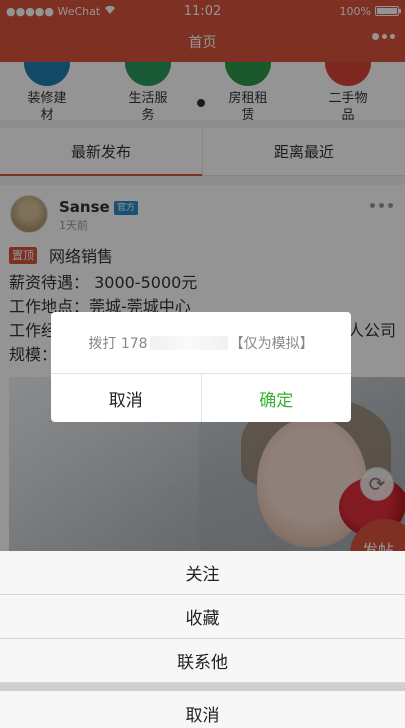 This screenshot has width=405, height=728. I want to click on masked-phone-number, so click(188, 342).